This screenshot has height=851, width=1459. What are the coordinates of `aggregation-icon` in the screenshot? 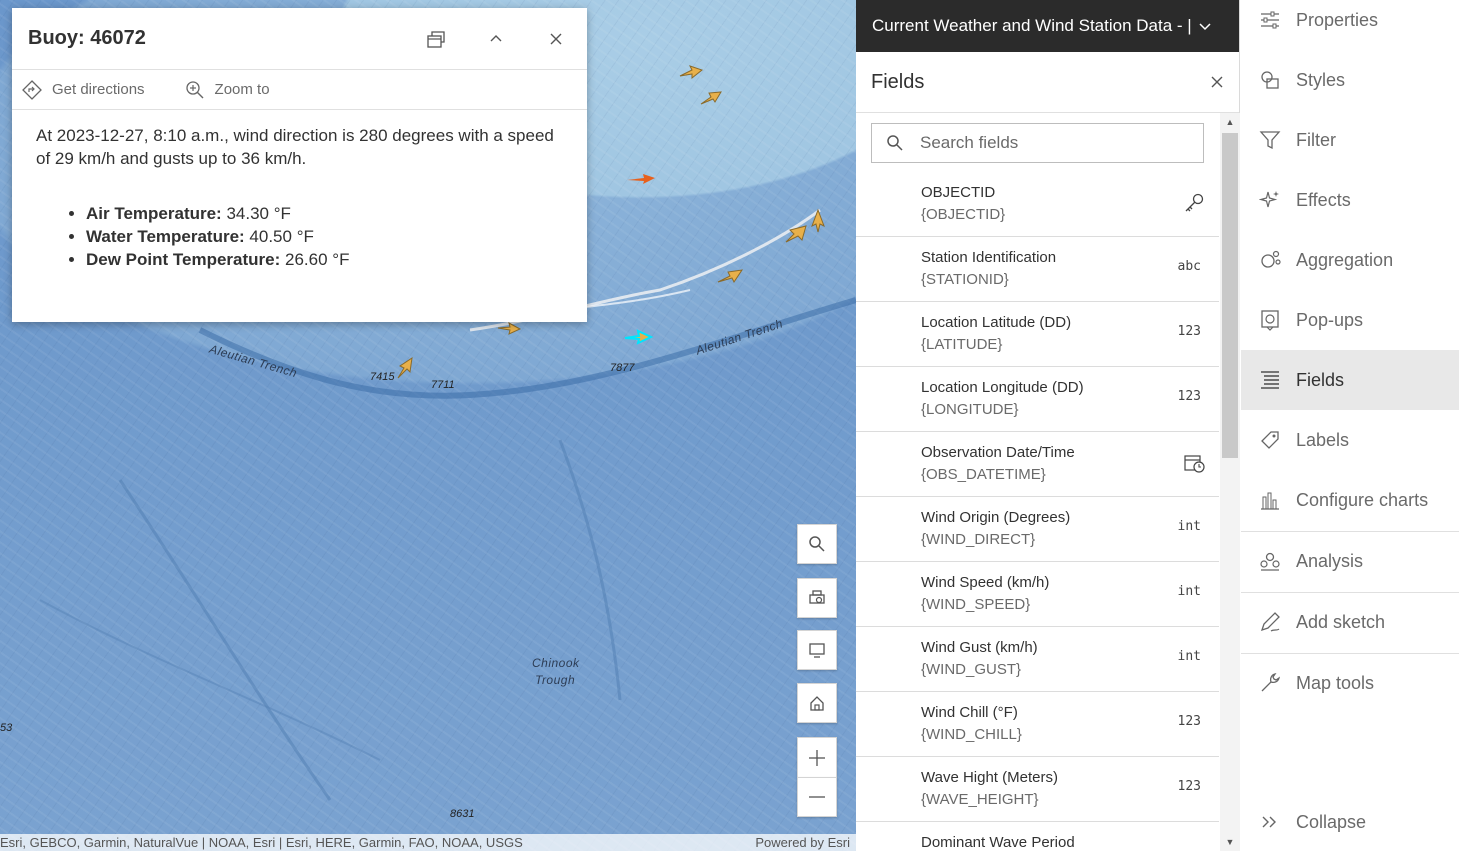 It's located at (1271, 259).